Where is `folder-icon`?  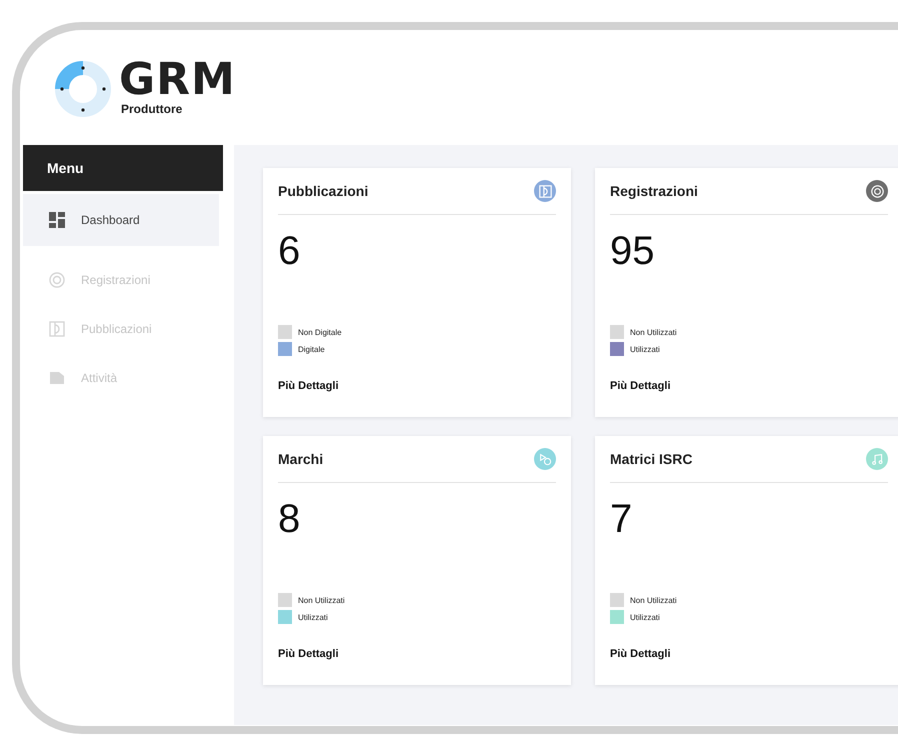 folder-icon is located at coordinates (57, 378).